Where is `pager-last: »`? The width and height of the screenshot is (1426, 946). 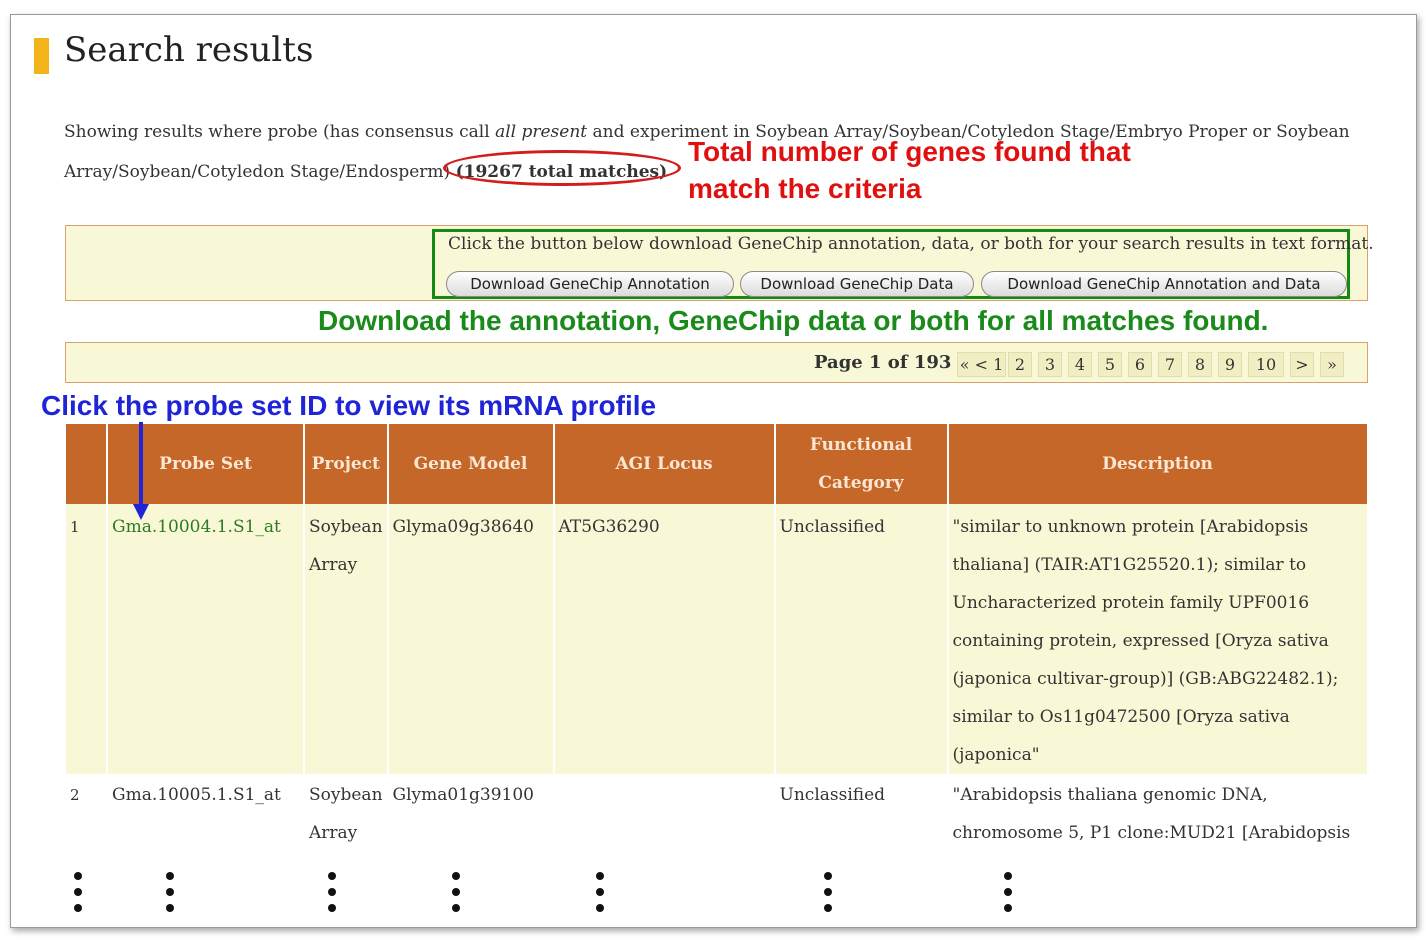 pager-last: » is located at coordinates (1332, 364).